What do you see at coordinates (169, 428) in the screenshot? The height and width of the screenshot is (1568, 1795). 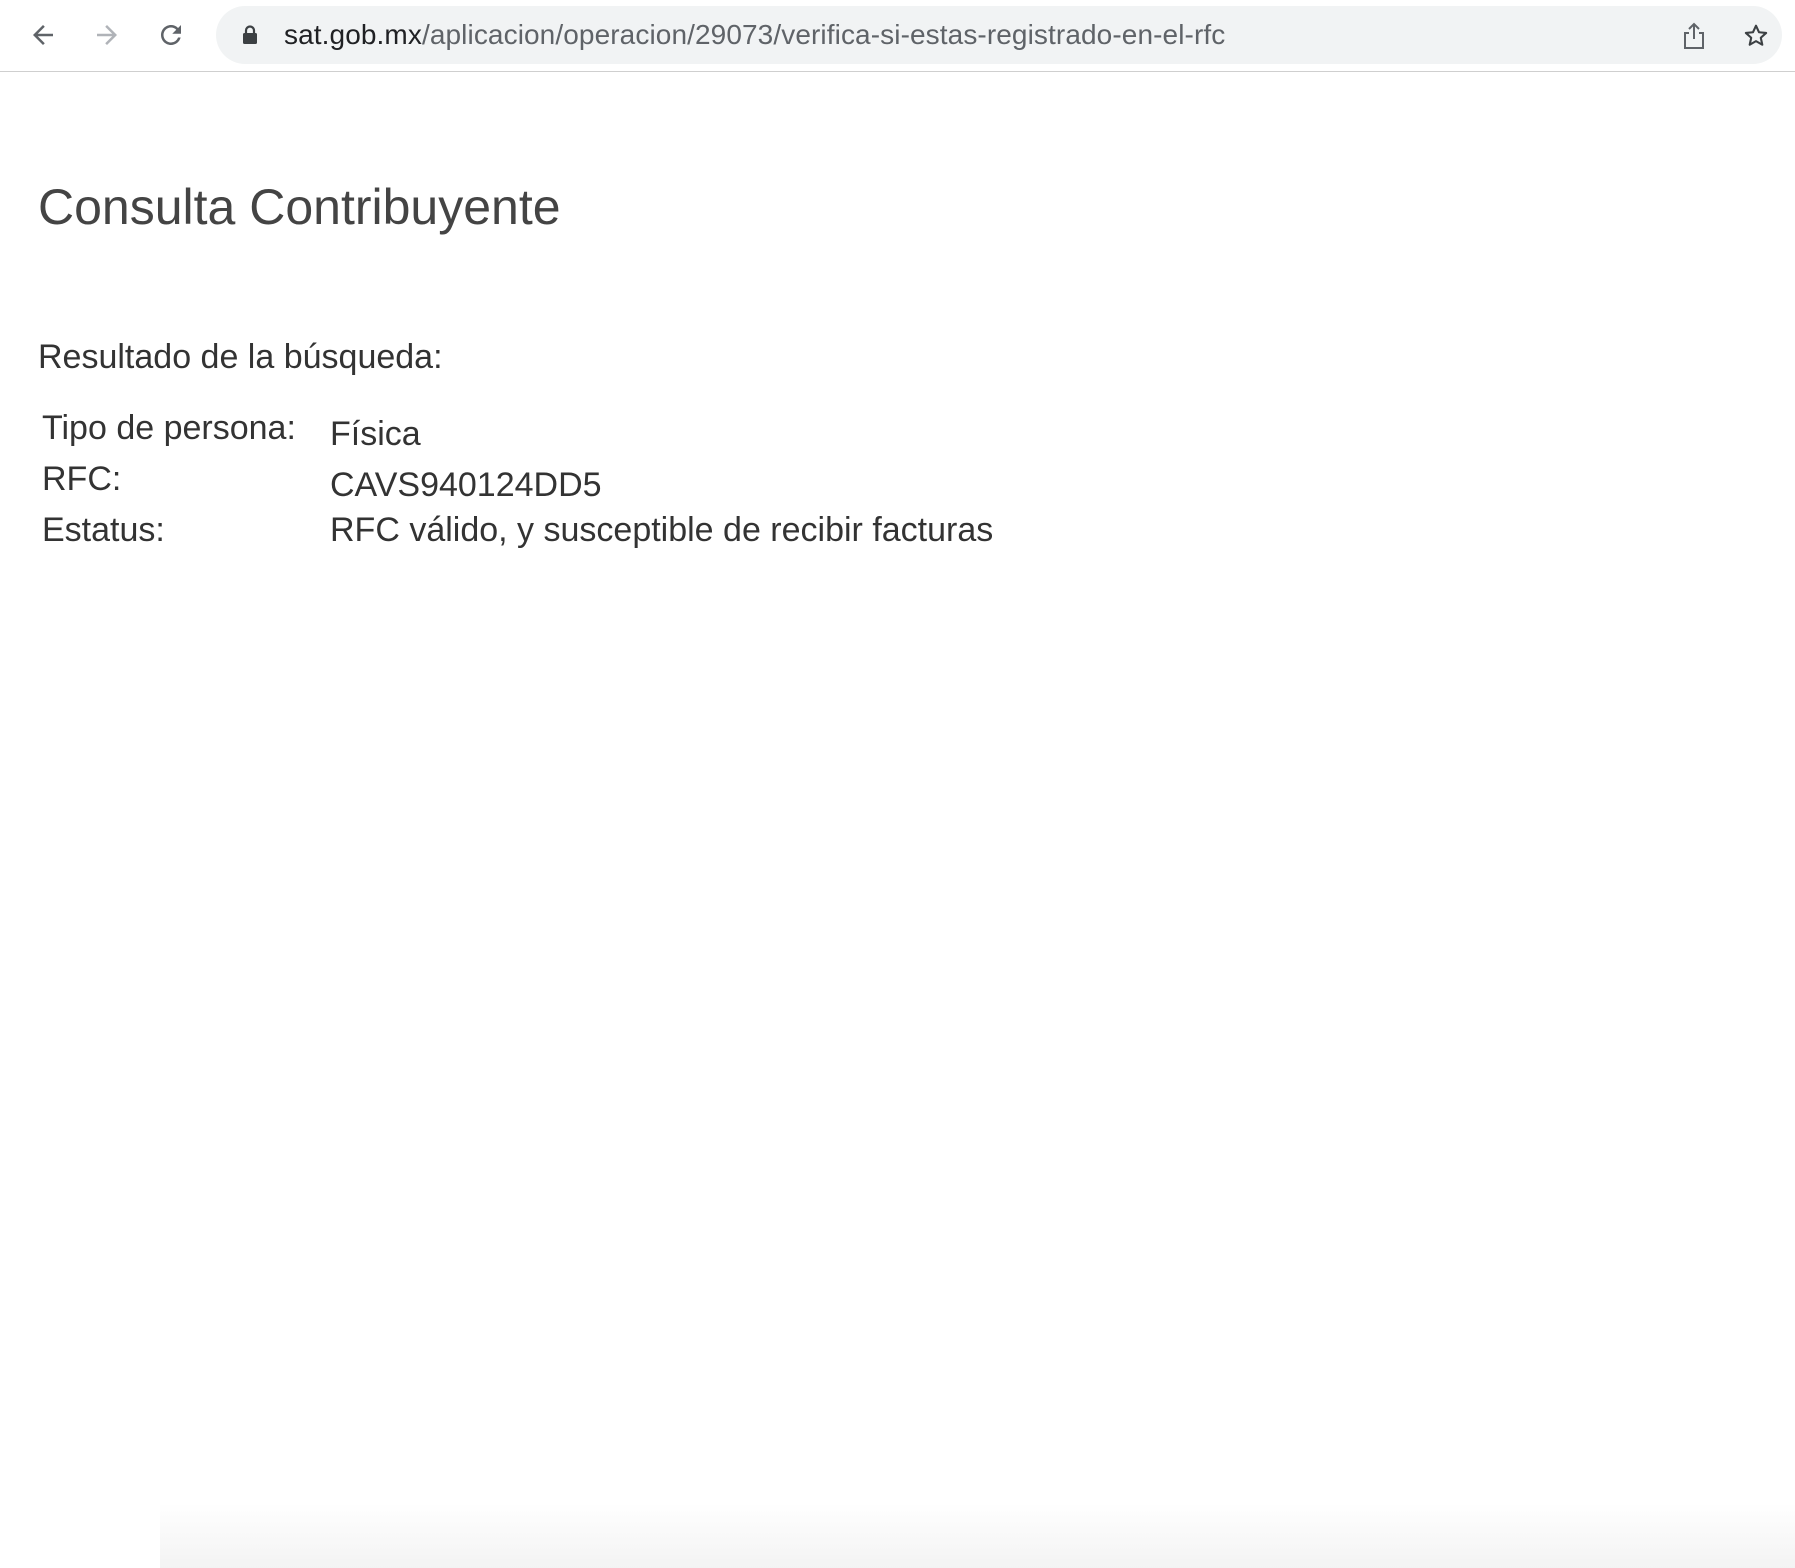 I see `person-type-label: Tipo de persona:` at bounding box center [169, 428].